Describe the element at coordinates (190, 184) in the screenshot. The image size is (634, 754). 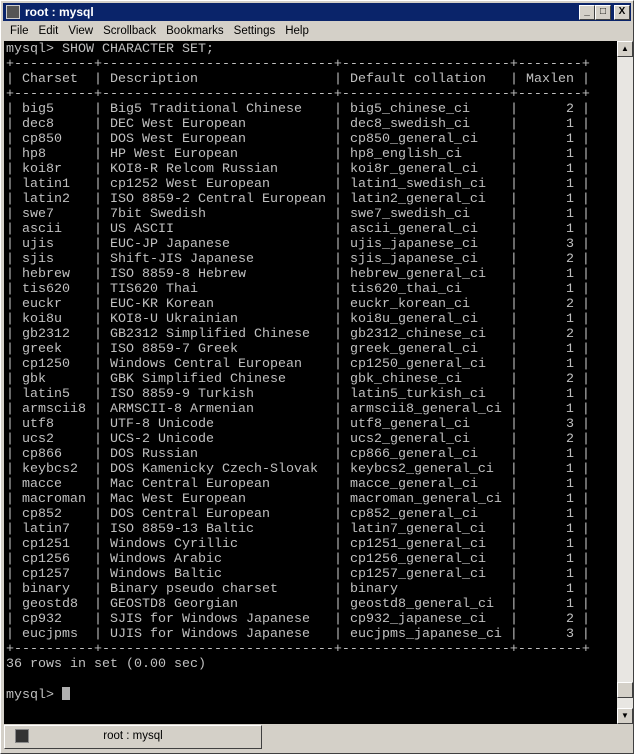
I see `cell-description: cp1252 West European` at that location.